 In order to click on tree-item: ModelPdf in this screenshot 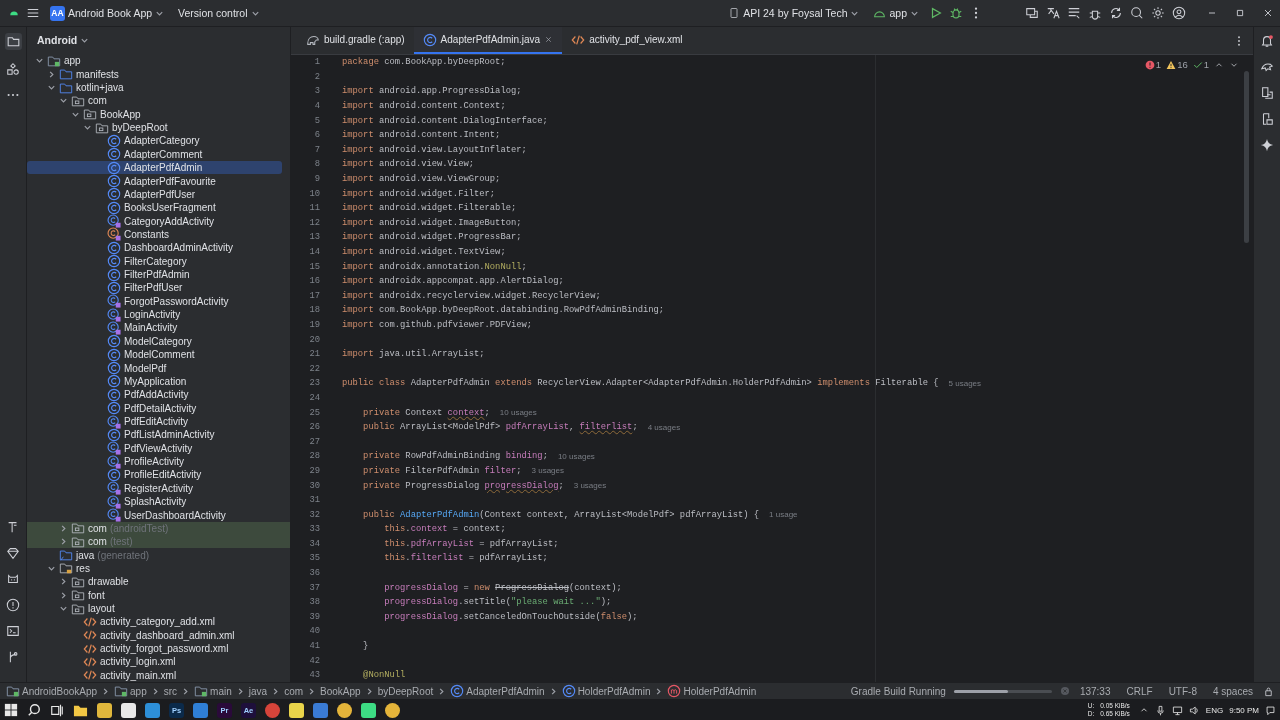, I will do `click(154, 368)`.